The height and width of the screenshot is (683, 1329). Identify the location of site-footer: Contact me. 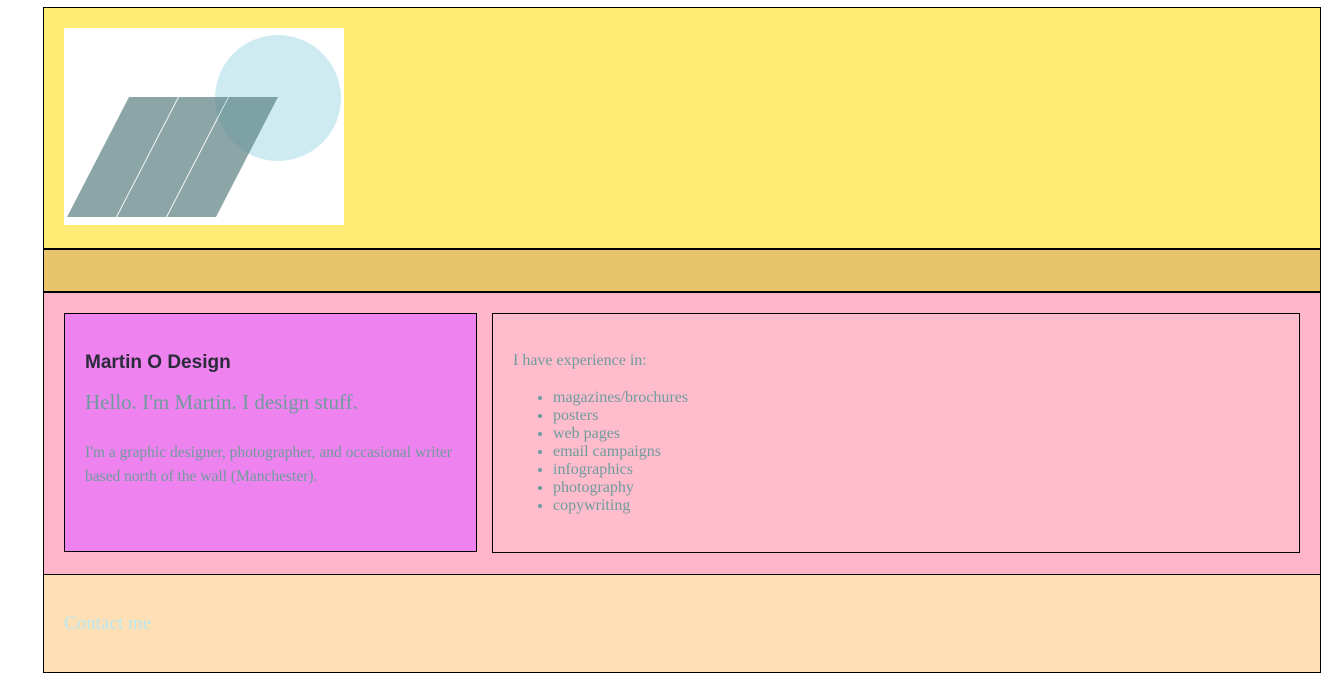
(682, 623).